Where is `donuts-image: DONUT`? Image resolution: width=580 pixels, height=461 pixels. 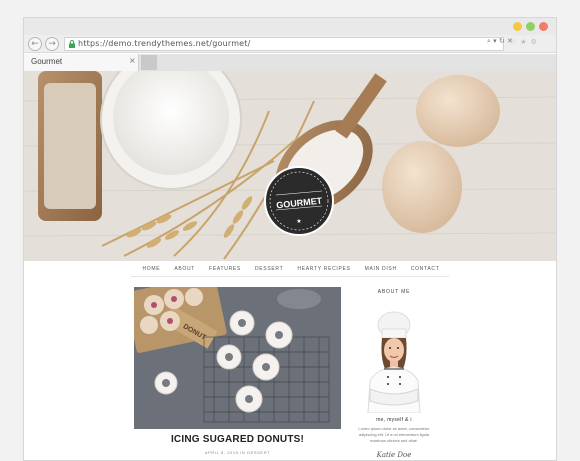
donuts-image: DONUT is located at coordinates (237, 358).